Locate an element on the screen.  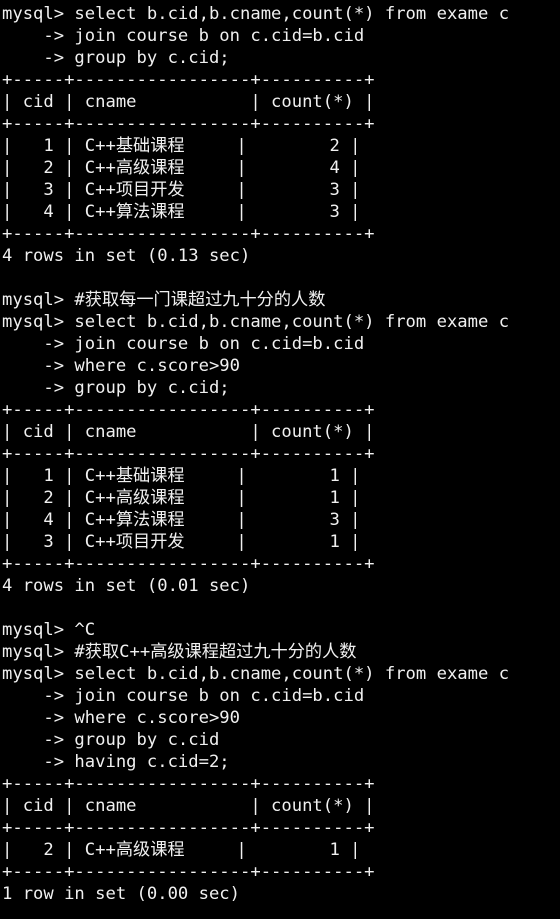
table-row: | 3 | C++项目开发 | 1 | is located at coordinates (181, 542).